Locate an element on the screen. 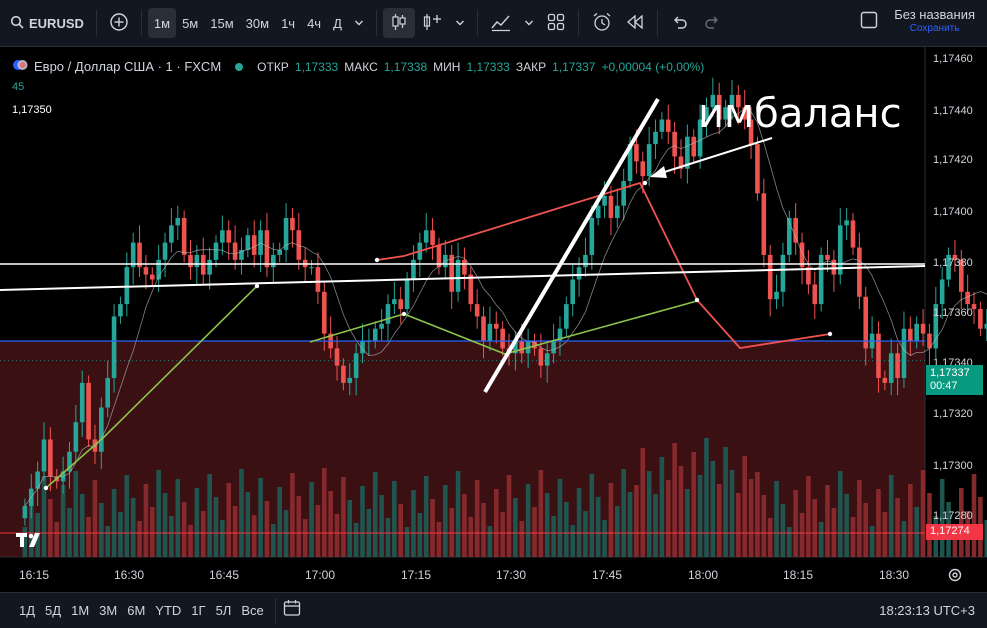 This screenshot has height=628, width=987. annotation-arrow-head is located at coordinates (658, 172).